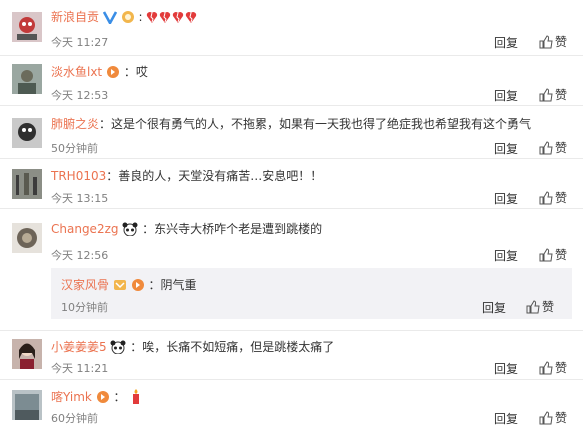 The width and height of the screenshot is (583, 437). Describe the element at coordinates (232, 347) in the screenshot. I see `comment-text: ：唉，长痛不如短痛，但是跳楼太痛了` at that location.